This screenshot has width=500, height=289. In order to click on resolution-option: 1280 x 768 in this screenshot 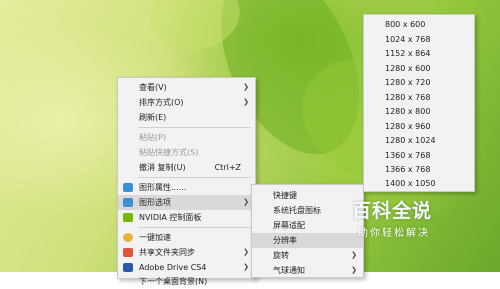, I will do `click(419, 97)`.